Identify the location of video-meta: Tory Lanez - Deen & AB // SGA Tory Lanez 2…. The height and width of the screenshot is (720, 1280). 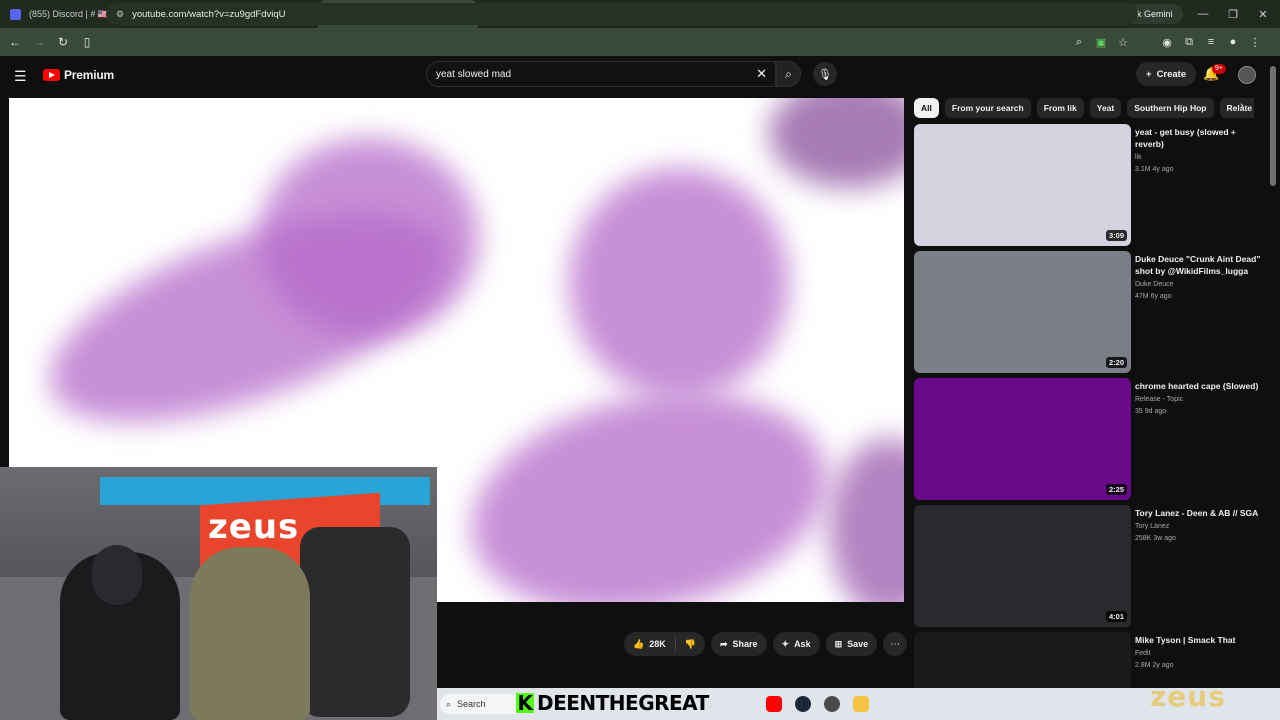
(1199, 525).